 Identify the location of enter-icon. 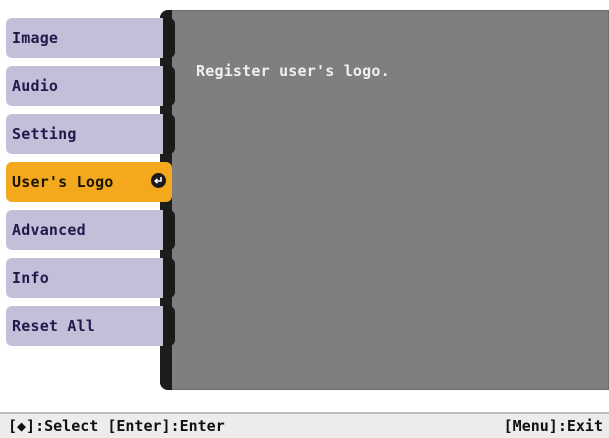
(158, 180).